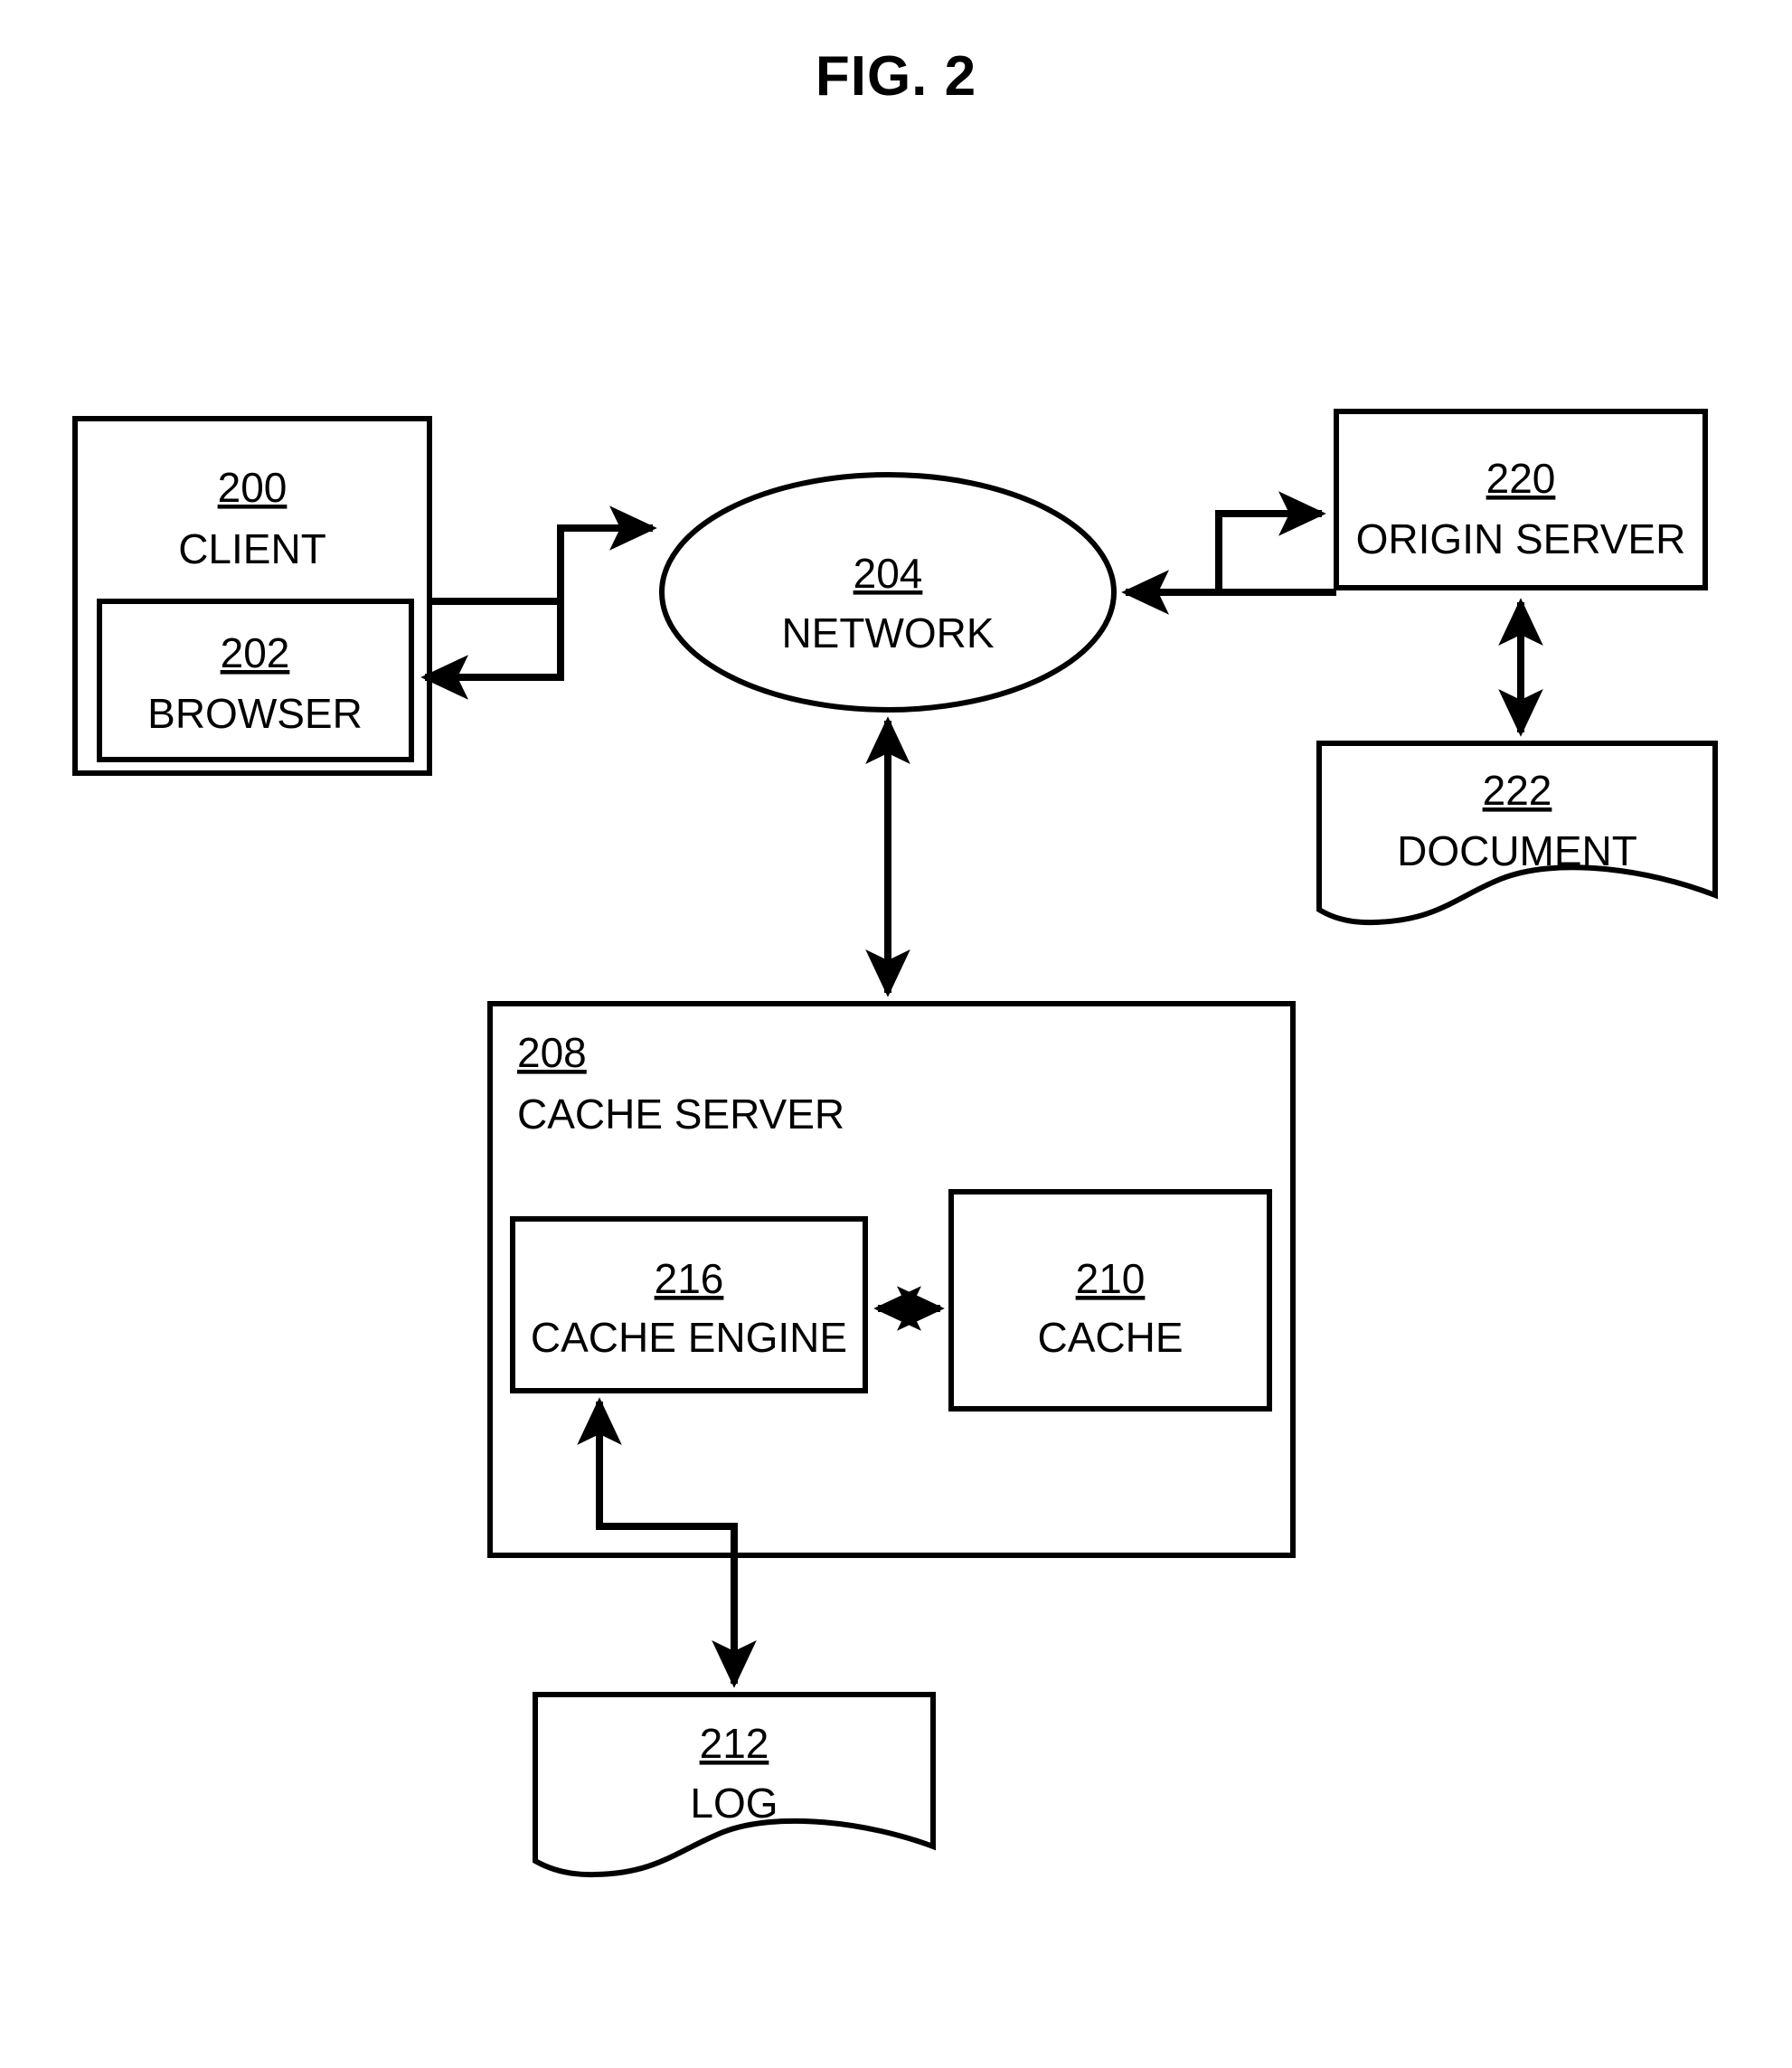 The height and width of the screenshot is (2068, 1792). Describe the element at coordinates (252, 548) in the screenshot. I see `client-label: CLIENT` at that location.